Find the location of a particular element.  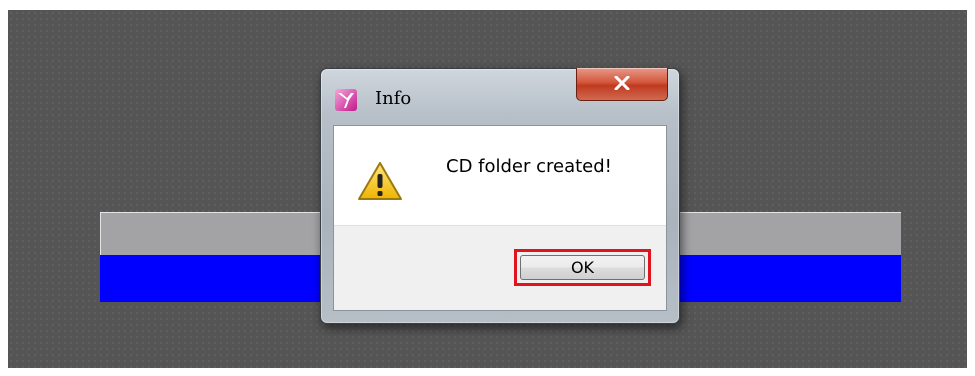

ok-button-label: OK is located at coordinates (582, 267).